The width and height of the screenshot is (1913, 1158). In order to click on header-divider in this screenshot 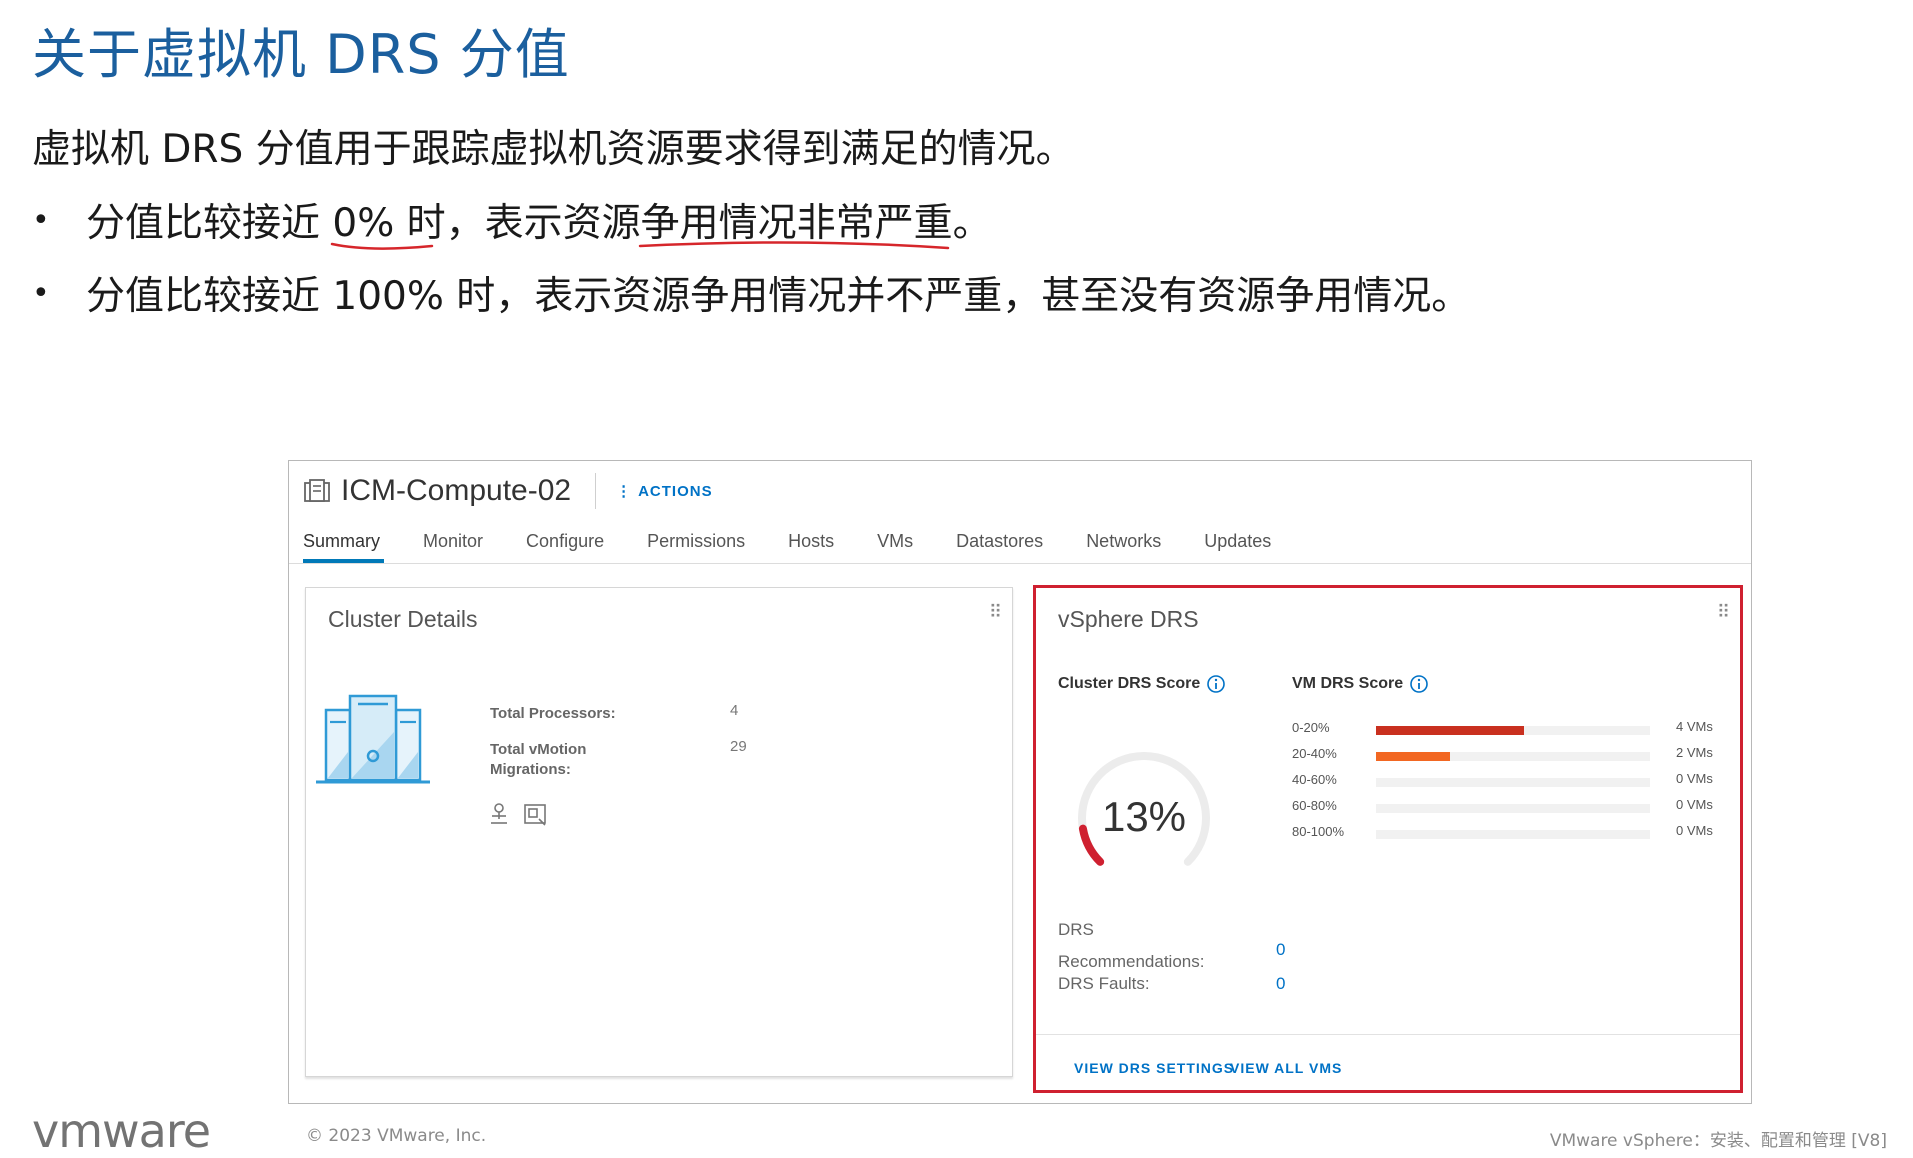, I will do `click(596, 491)`.